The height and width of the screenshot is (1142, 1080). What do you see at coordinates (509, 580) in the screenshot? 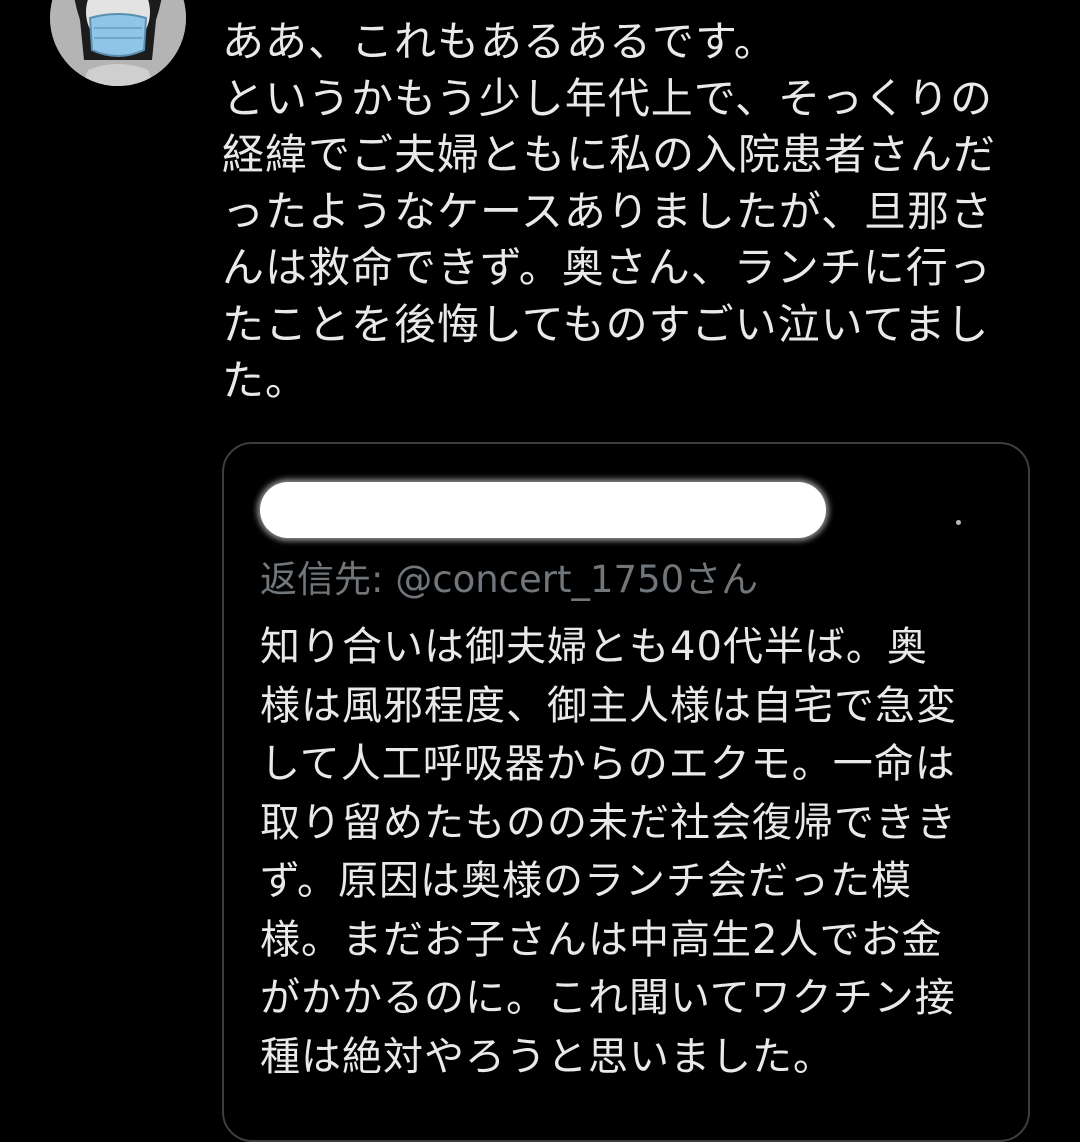
I see `reply-to-label: 返信先: @concert_1750さん` at bounding box center [509, 580].